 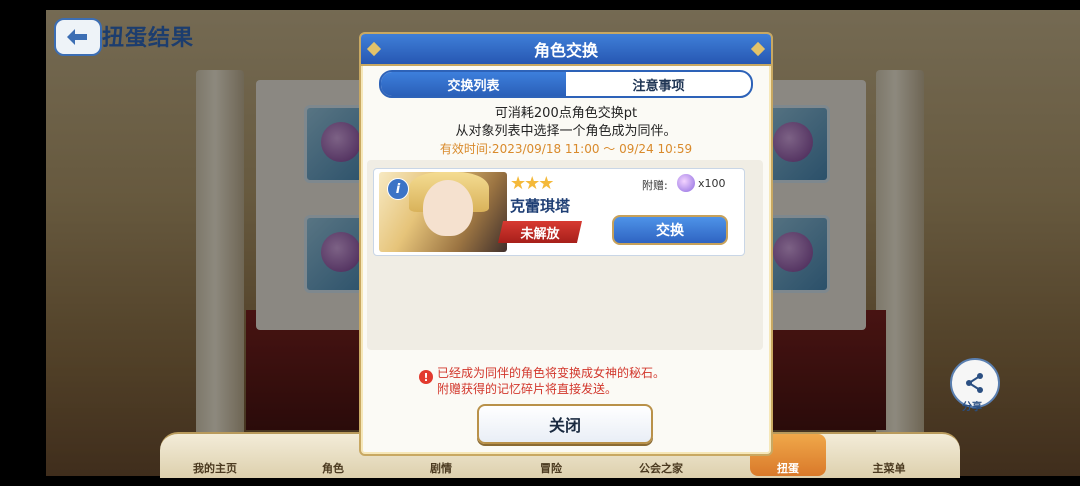 What do you see at coordinates (566, 131) in the screenshot?
I see `description-line-2: 从对象列表中选择一个角色成为同伴。` at bounding box center [566, 131].